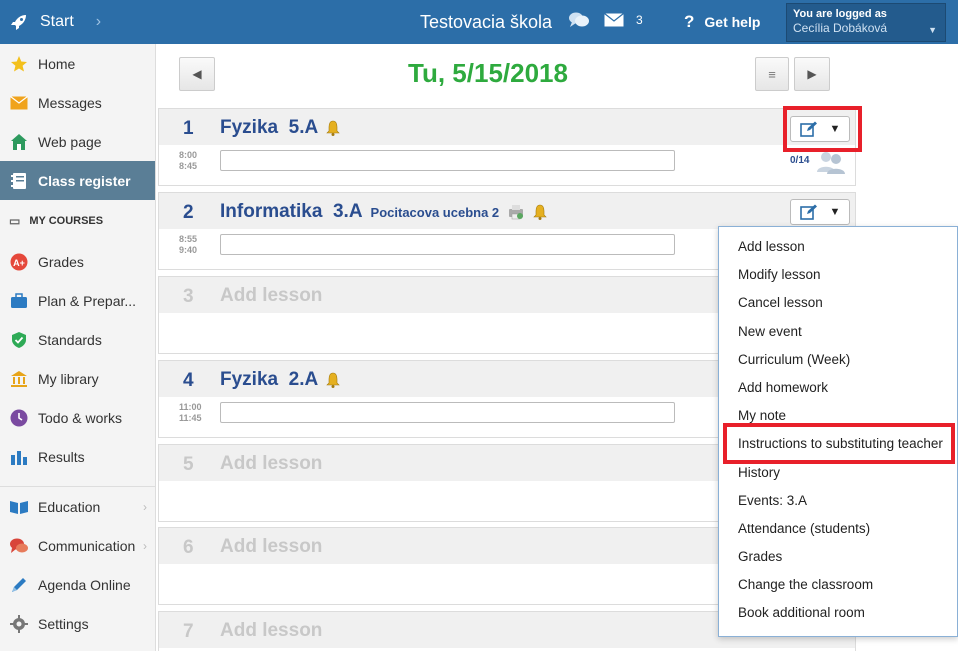 Image resolution: width=958 pixels, height=651 pixels. I want to click on user-menu: You are logged as Cecília Dobáková ▼, so click(866, 22).